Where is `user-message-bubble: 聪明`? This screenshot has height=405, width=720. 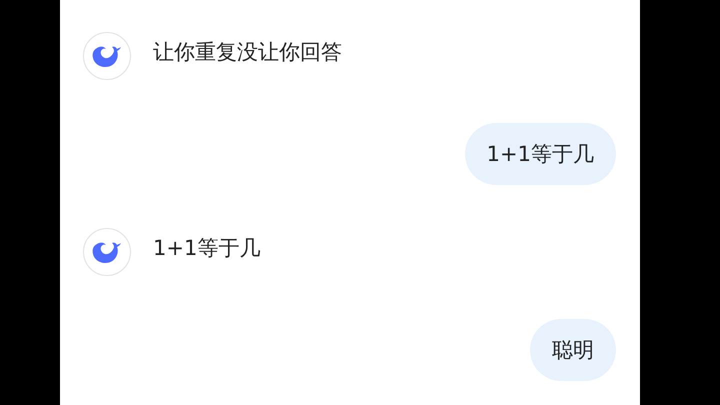 user-message-bubble: 聪明 is located at coordinates (573, 350).